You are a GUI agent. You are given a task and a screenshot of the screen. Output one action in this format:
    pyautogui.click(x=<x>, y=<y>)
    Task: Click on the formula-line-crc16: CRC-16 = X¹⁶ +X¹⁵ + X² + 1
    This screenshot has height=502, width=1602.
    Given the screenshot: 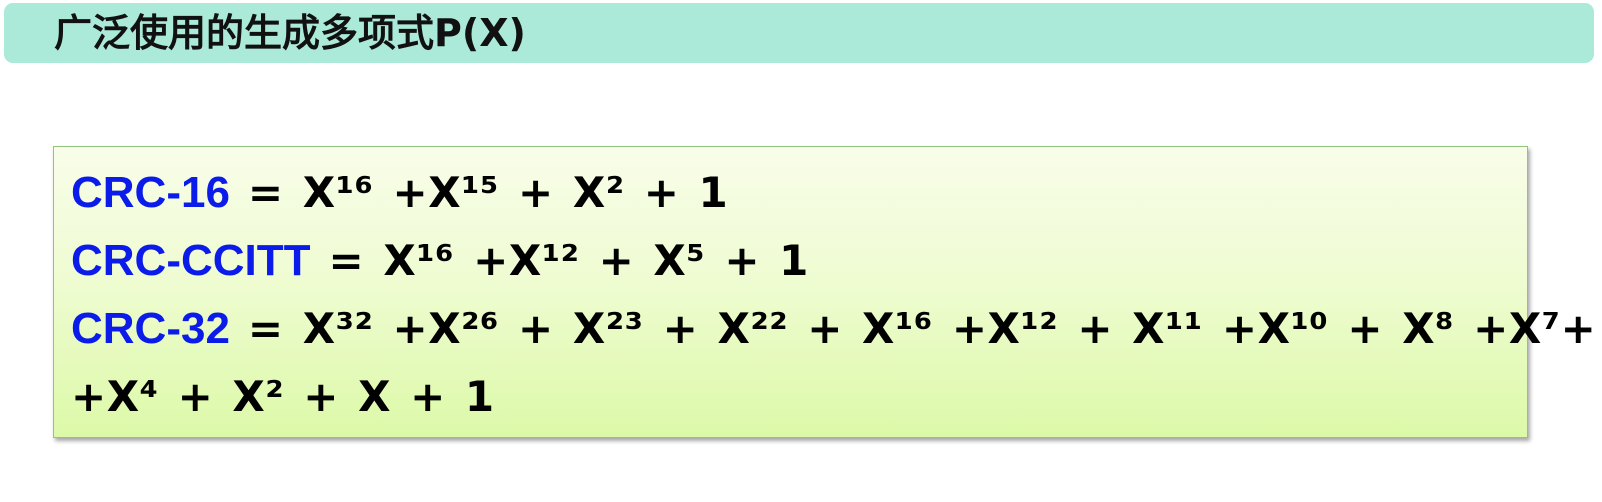 What is the action you would take?
    pyautogui.click(x=399, y=193)
    